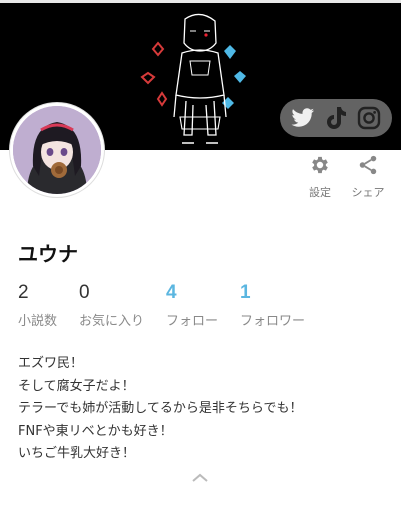 The image size is (401, 512). I want to click on share-icon, so click(368, 165).